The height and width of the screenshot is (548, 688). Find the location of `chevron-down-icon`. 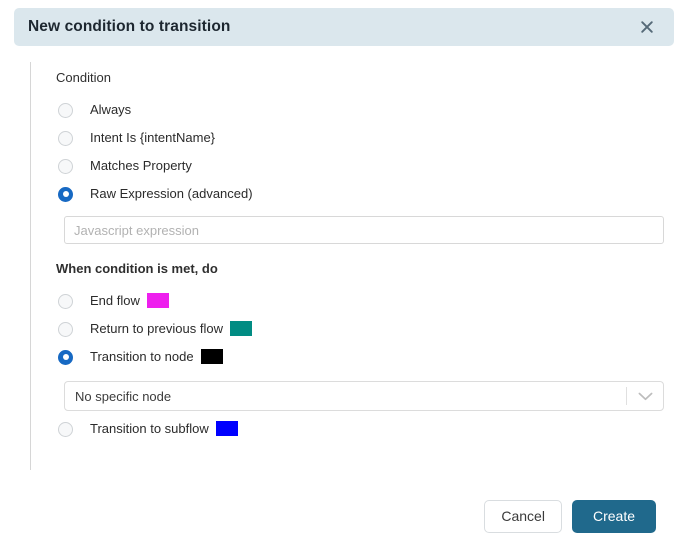

chevron-down-icon is located at coordinates (645, 396).